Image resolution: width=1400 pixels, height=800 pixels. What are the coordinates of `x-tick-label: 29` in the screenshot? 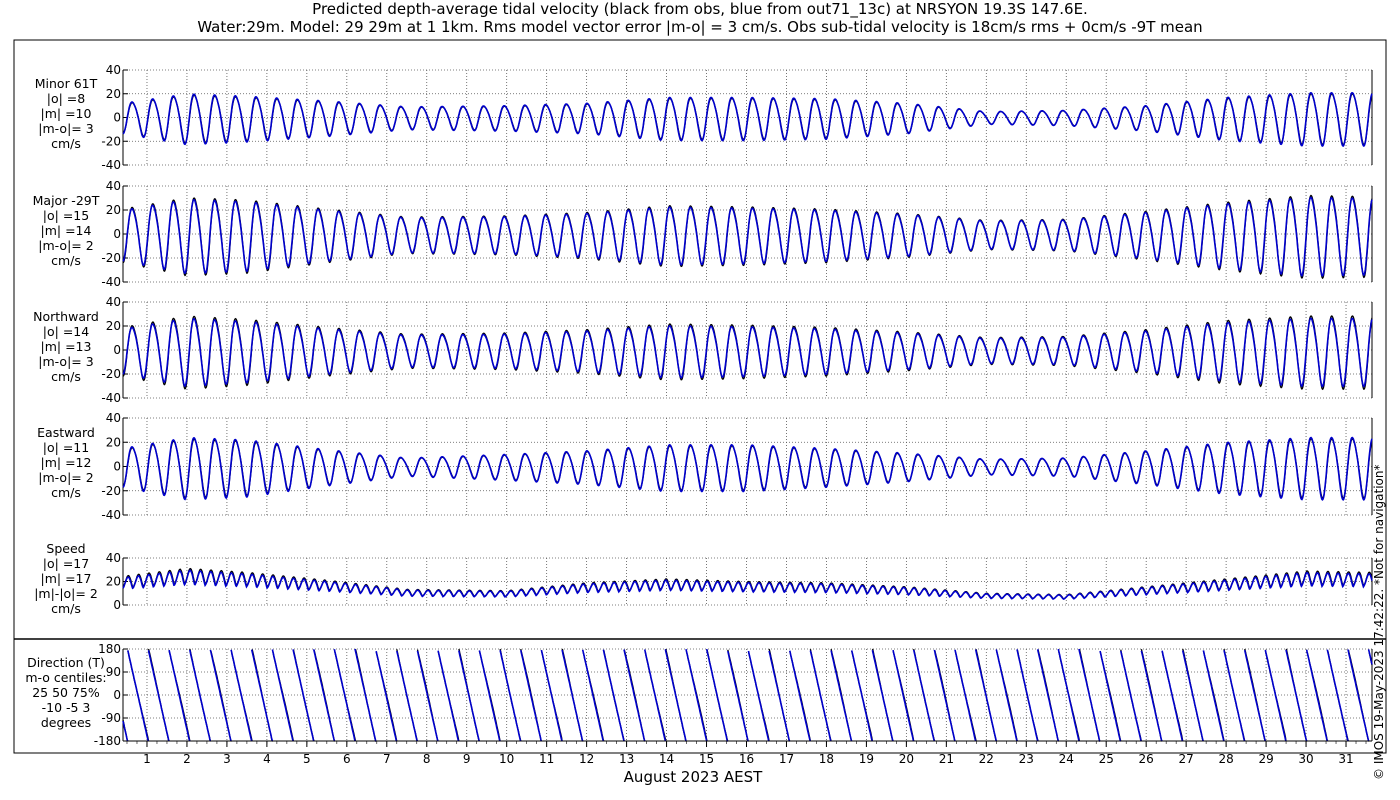 It's located at (1265, 759).